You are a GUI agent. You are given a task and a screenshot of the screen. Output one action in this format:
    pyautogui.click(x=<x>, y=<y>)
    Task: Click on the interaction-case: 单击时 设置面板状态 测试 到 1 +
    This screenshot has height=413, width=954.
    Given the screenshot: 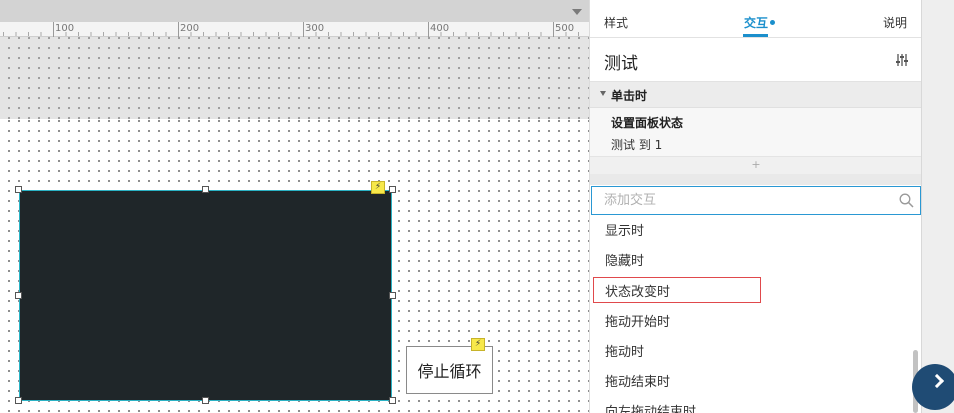 What is the action you would take?
    pyautogui.click(x=755, y=128)
    